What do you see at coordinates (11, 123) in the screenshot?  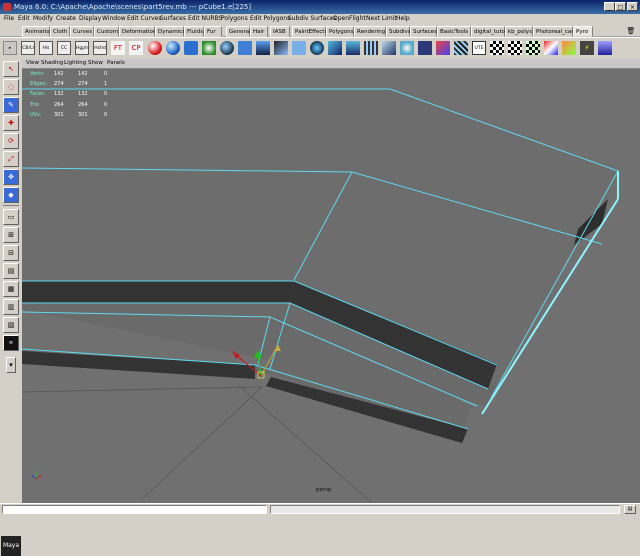 I see `move-tool-icon: ✚` at bounding box center [11, 123].